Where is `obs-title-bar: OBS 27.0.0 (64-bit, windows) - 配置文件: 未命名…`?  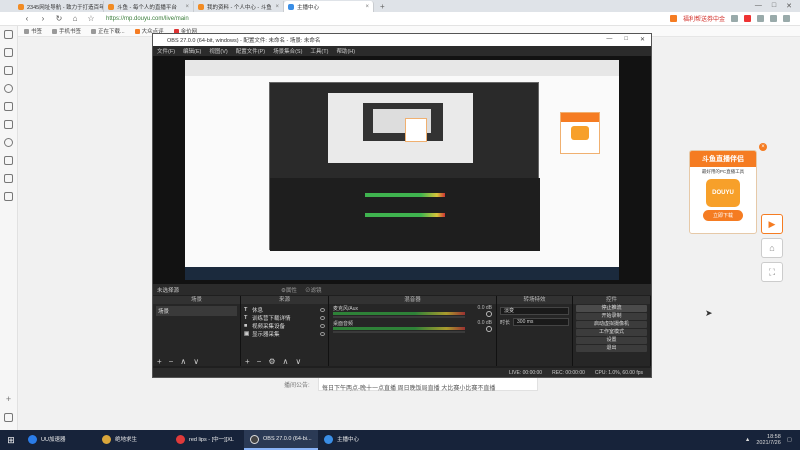 obs-title-bar: OBS 27.0.0 (64-bit, windows) - 配置文件: 未命名… is located at coordinates (402, 40).